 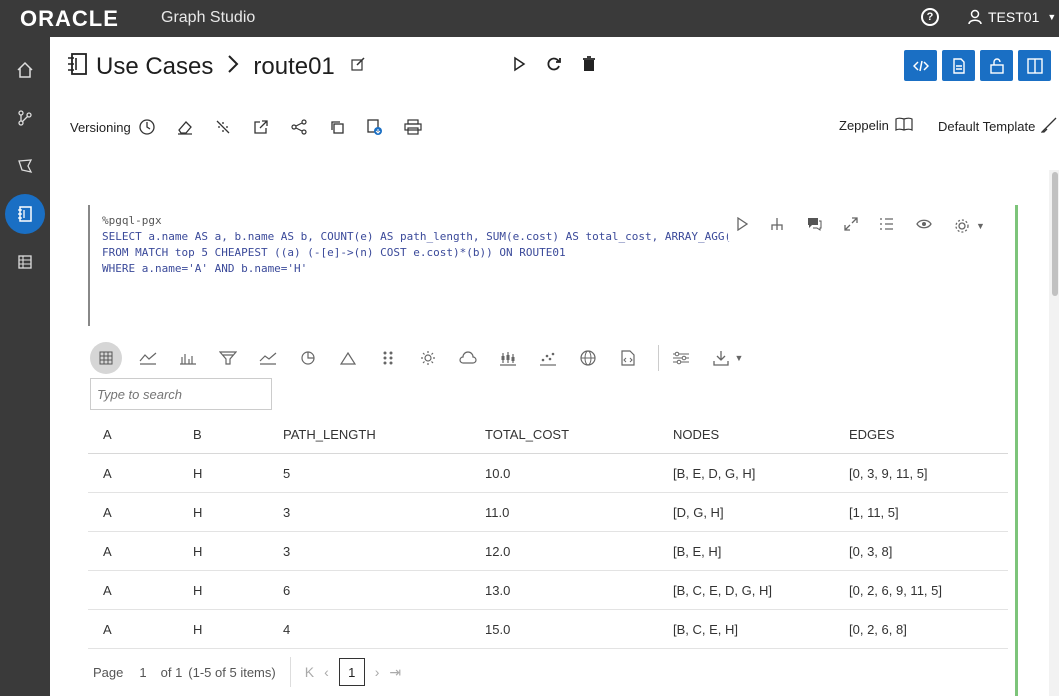 I want to click on editor-line: WHERE a.name='A' AND b.name='H', so click(x=205, y=268).